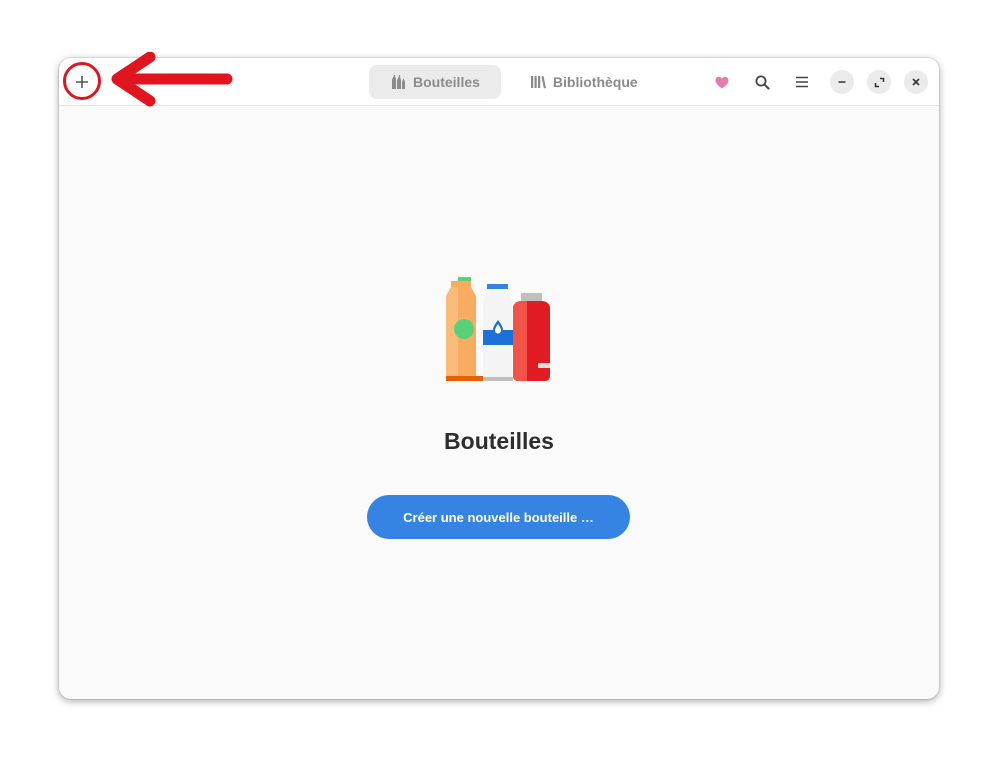 The image size is (998, 758). What do you see at coordinates (398, 82) in the screenshot?
I see `bottles-icon` at bounding box center [398, 82].